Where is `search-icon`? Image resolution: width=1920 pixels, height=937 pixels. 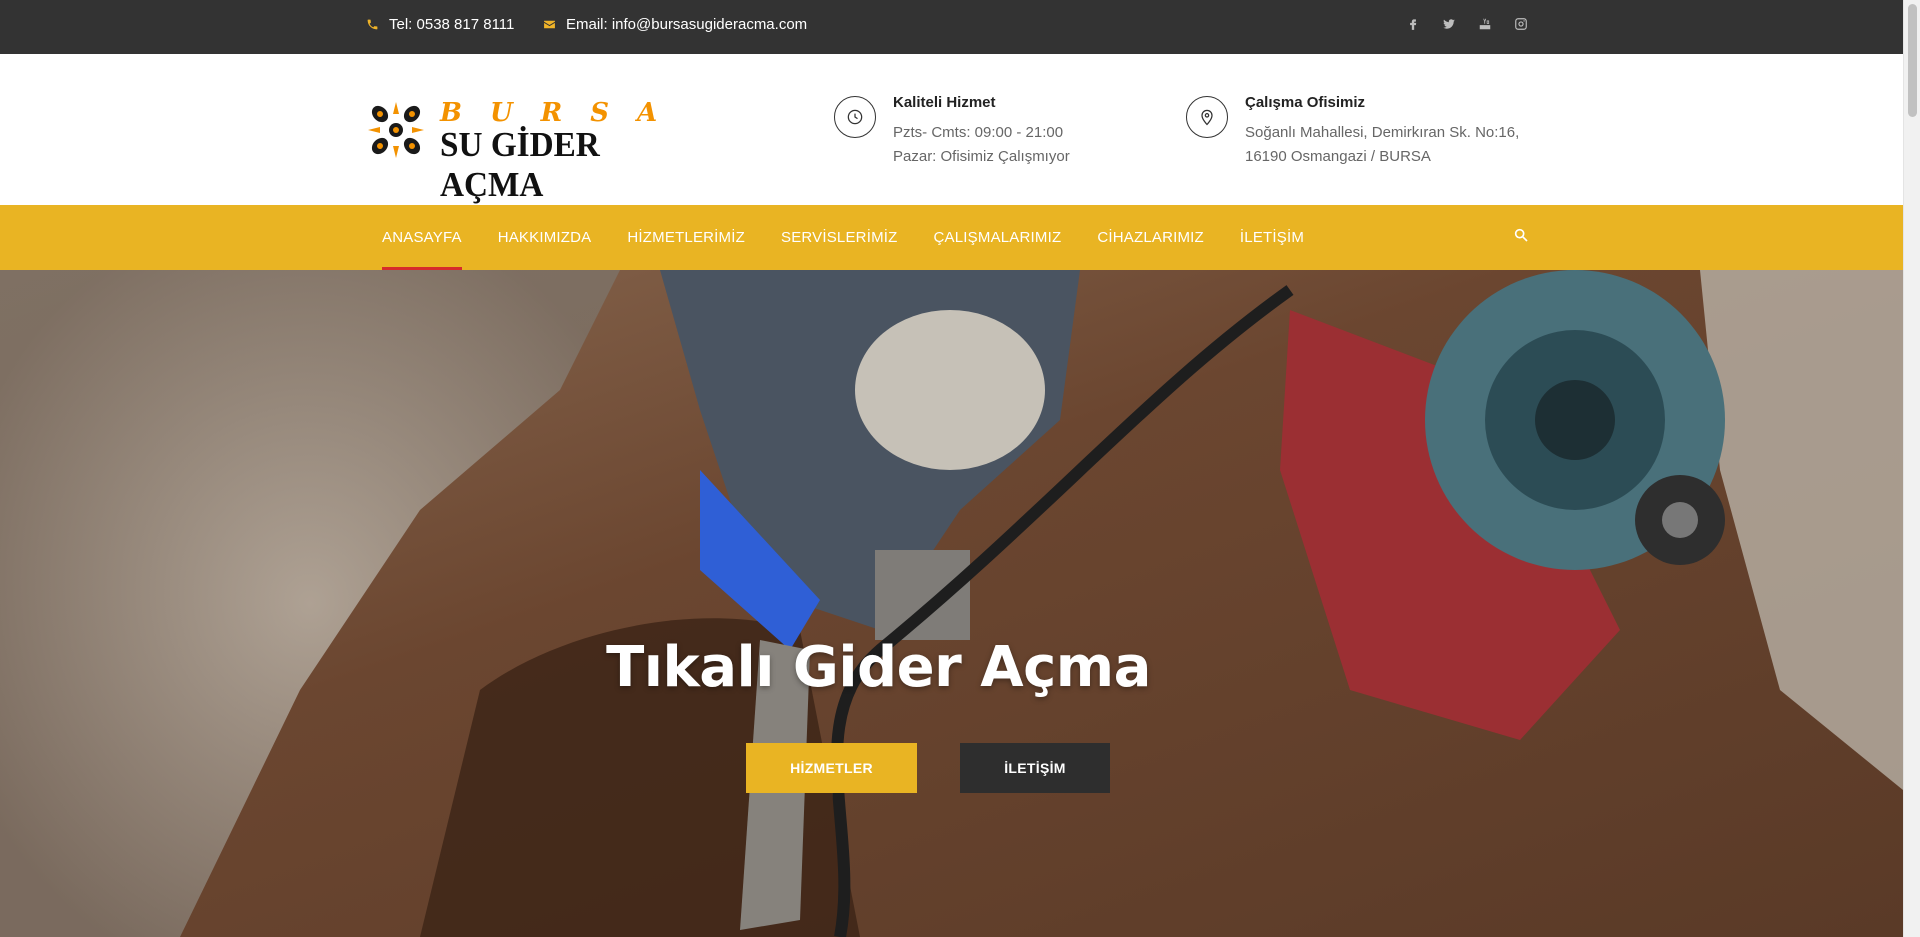 search-icon is located at coordinates (1523, 237).